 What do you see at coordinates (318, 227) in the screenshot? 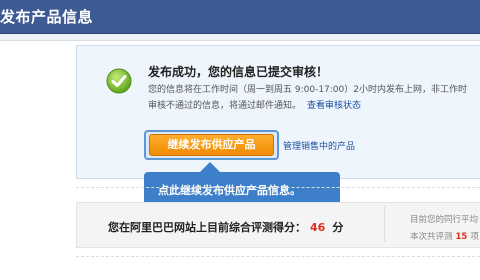
I see `rating-score: 46` at bounding box center [318, 227].